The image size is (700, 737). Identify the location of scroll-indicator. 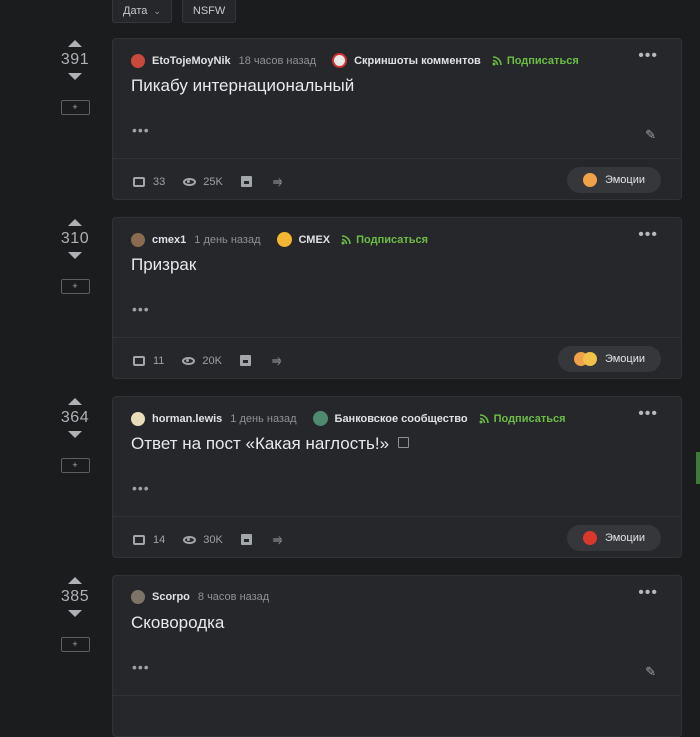
(698, 468).